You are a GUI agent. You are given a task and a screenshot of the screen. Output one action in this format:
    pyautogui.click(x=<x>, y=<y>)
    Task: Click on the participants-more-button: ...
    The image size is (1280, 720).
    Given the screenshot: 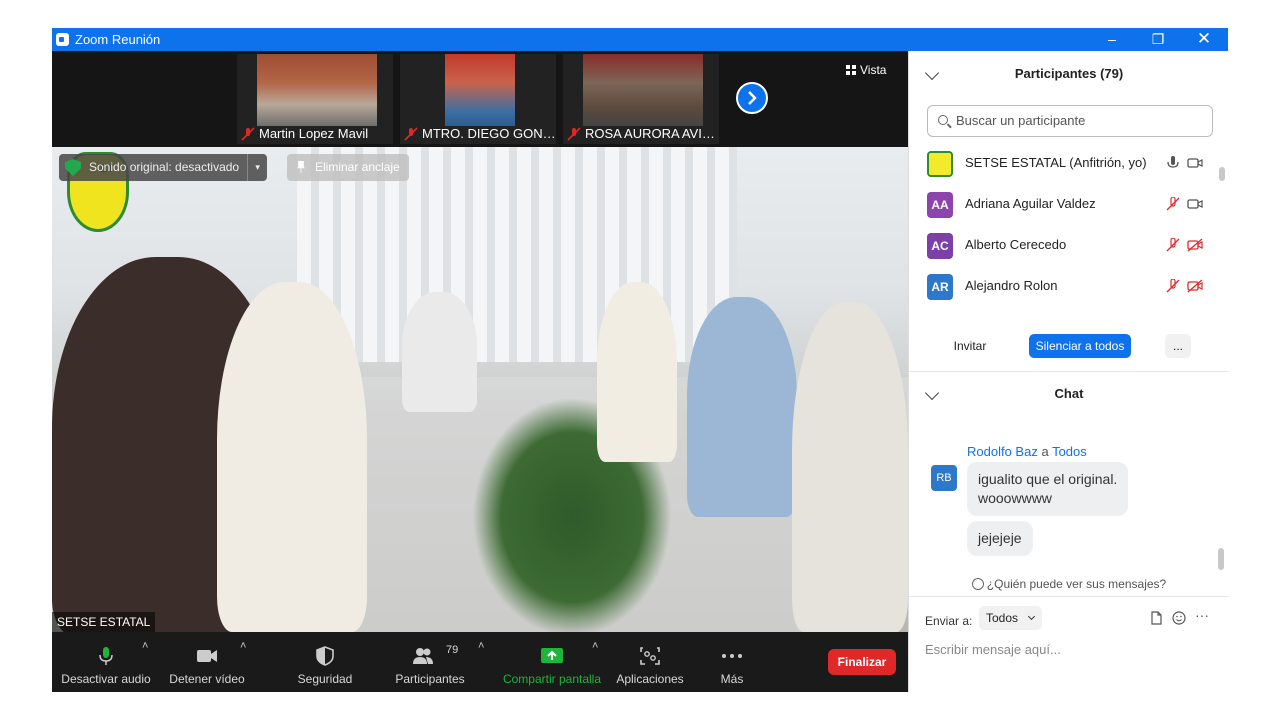 What is the action you would take?
    pyautogui.click(x=1178, y=346)
    